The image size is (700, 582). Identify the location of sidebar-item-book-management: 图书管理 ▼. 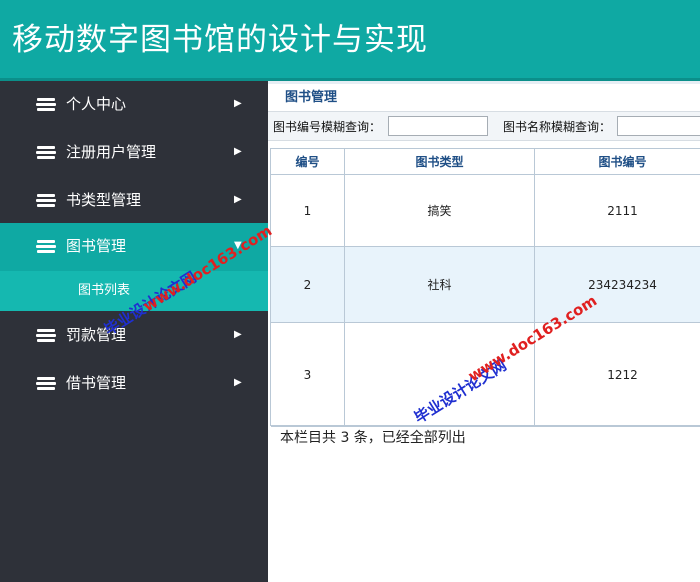
(134, 247).